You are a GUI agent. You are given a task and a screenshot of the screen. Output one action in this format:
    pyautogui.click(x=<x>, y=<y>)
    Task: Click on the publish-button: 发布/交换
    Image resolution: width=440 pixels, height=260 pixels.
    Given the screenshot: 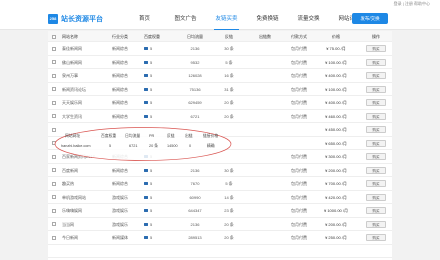 What is the action you would take?
    pyautogui.click(x=370, y=18)
    